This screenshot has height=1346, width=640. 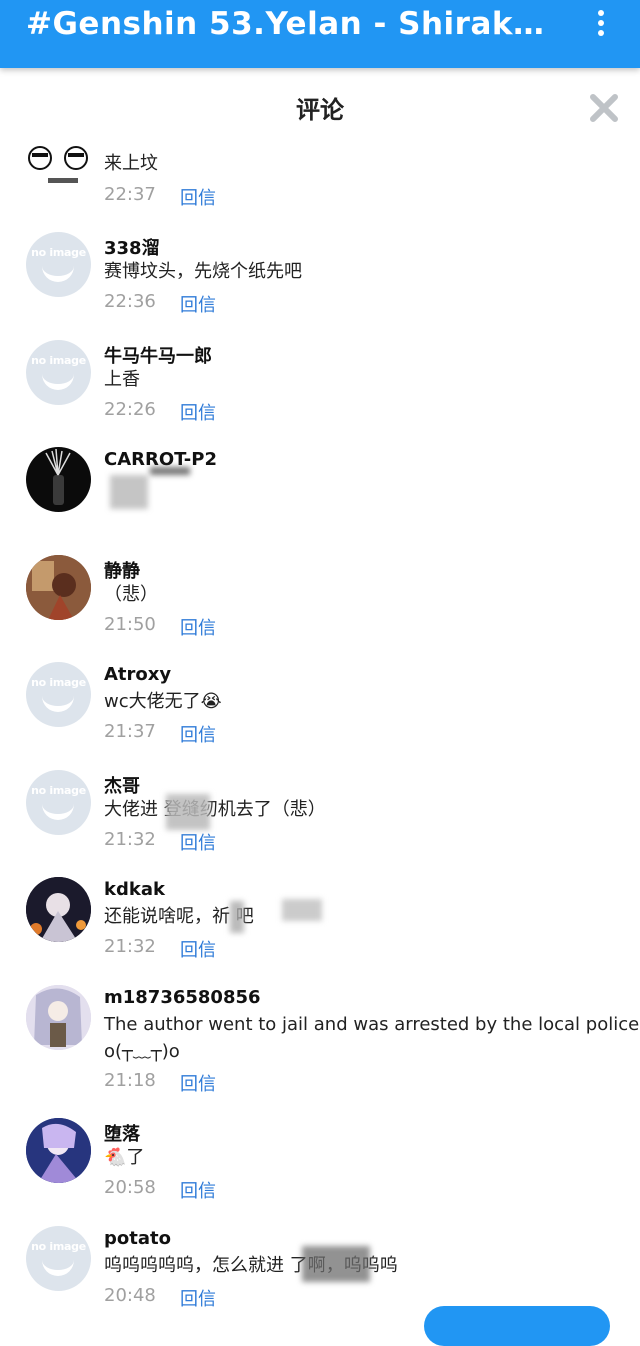 I want to click on comment-text: 上香, so click(x=122, y=379).